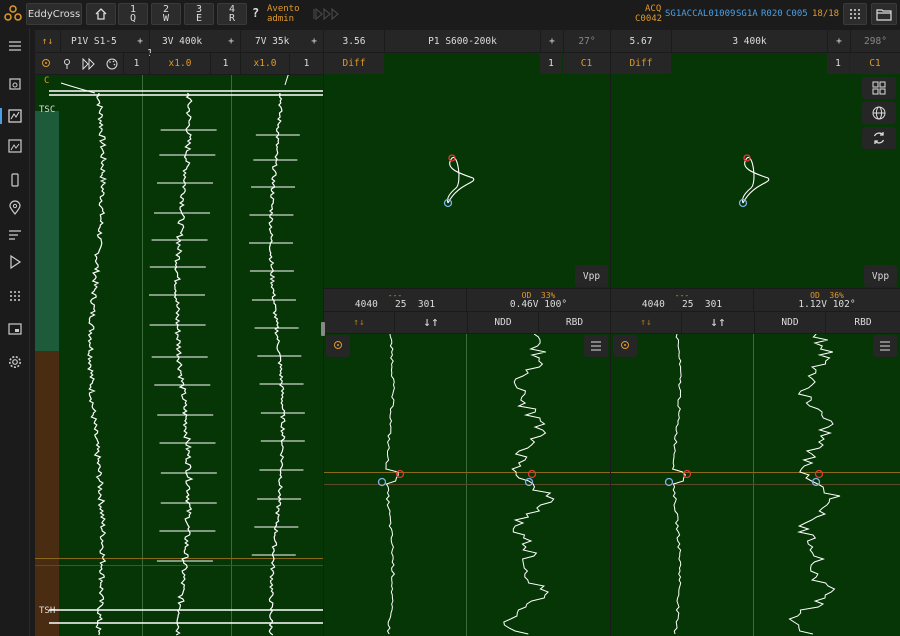 This screenshot has height=636, width=900. What do you see at coordinates (15, 208) in the screenshot?
I see `location-pin-icon` at bounding box center [15, 208].